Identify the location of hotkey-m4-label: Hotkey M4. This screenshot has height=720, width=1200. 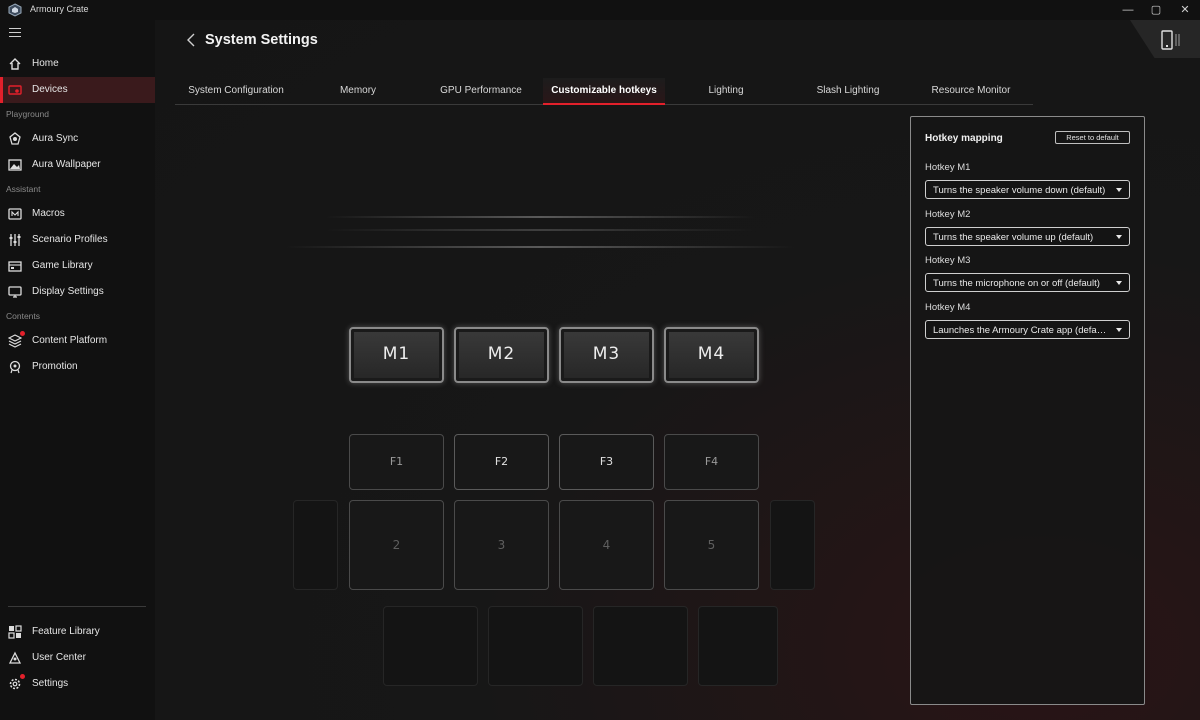
(948, 307).